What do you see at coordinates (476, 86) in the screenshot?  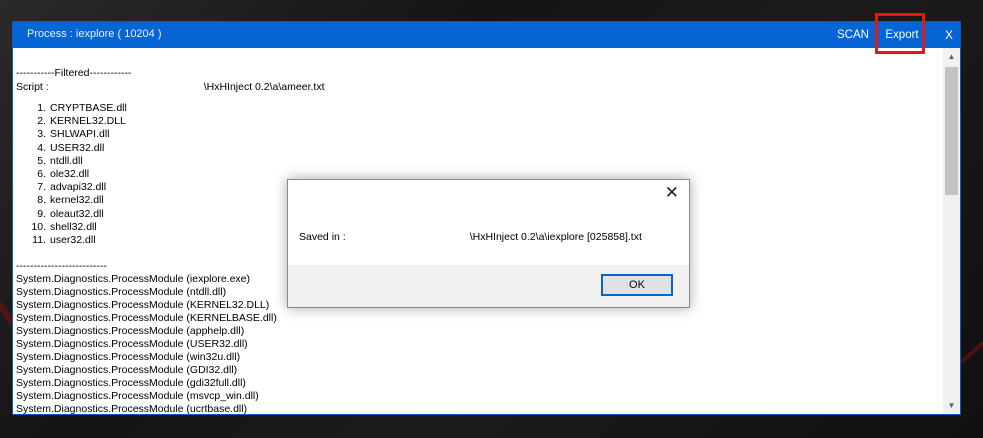 I see `script-line: Script : \HxHInject 0.2\a\ameer.txt` at bounding box center [476, 86].